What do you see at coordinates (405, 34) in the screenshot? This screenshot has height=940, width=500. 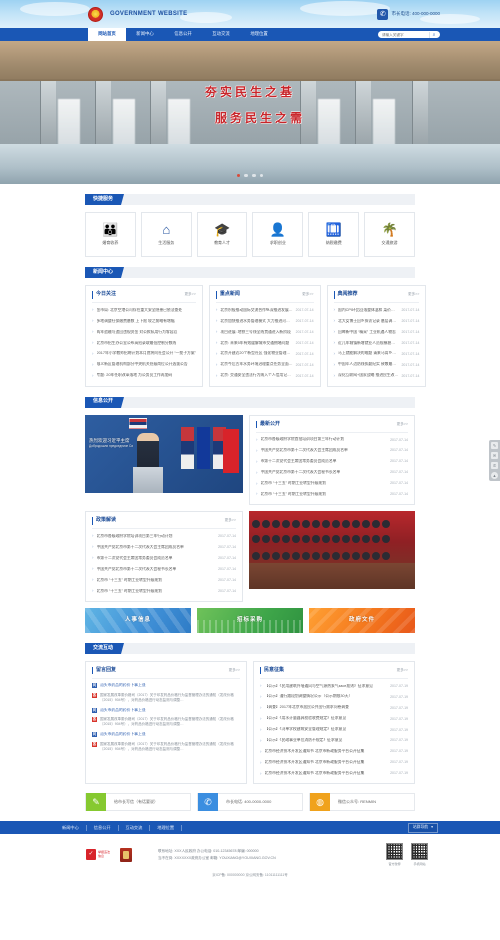 I see `search-input` at bounding box center [405, 34].